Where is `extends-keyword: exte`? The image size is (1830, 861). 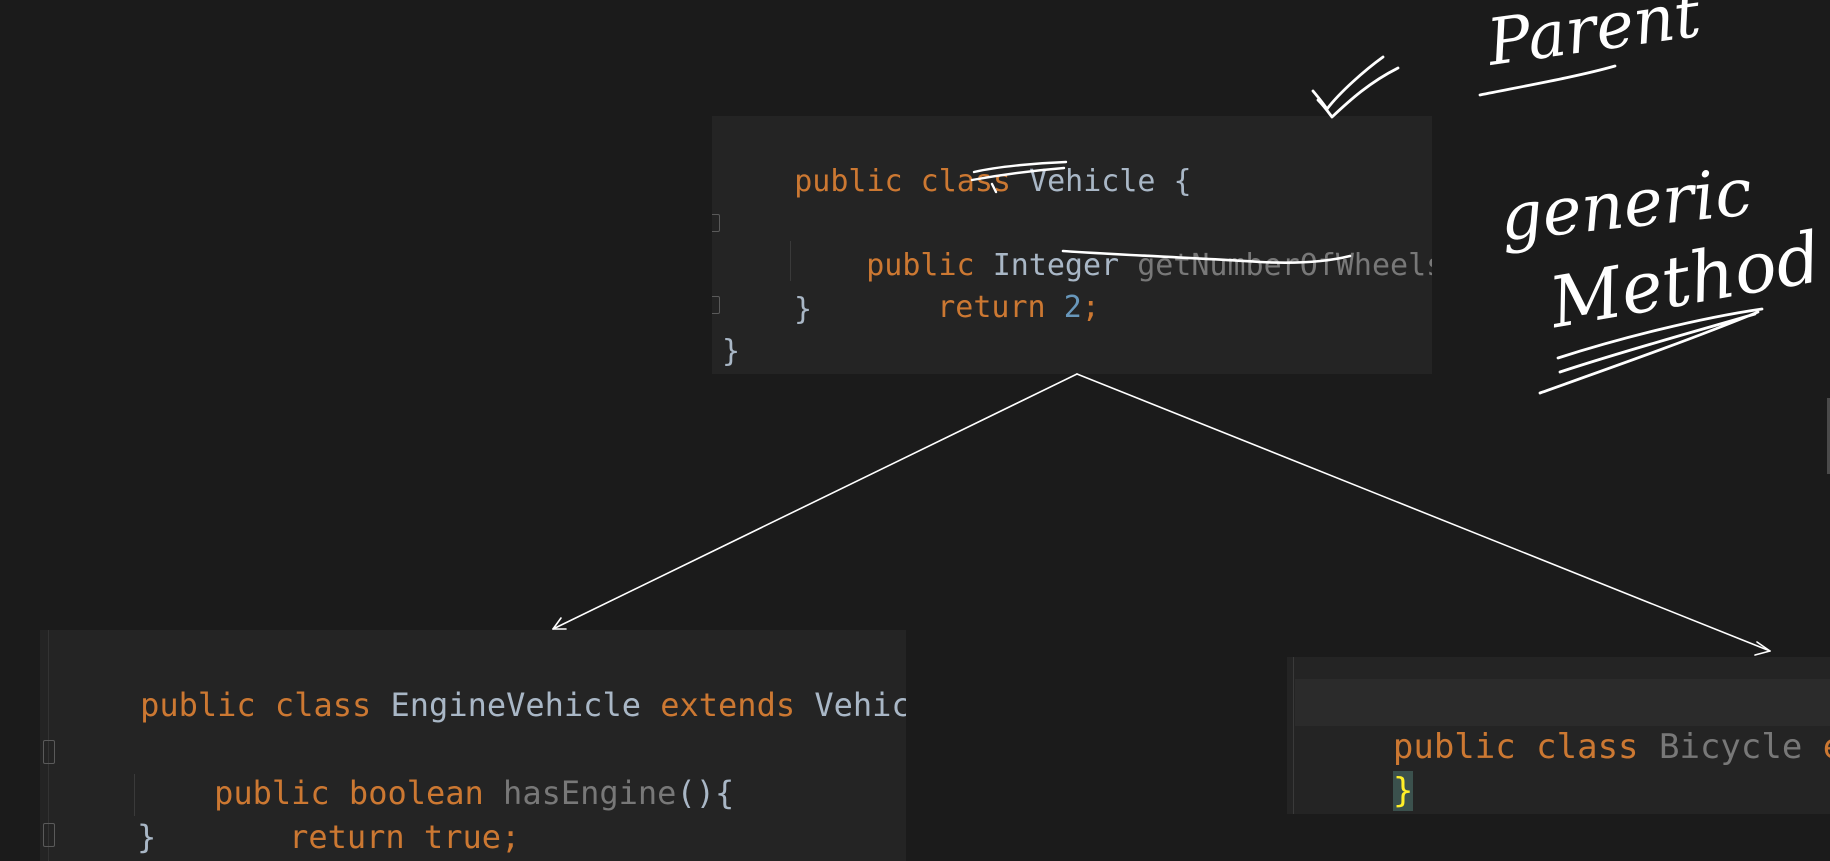 extends-keyword: exte is located at coordinates (1816, 747).